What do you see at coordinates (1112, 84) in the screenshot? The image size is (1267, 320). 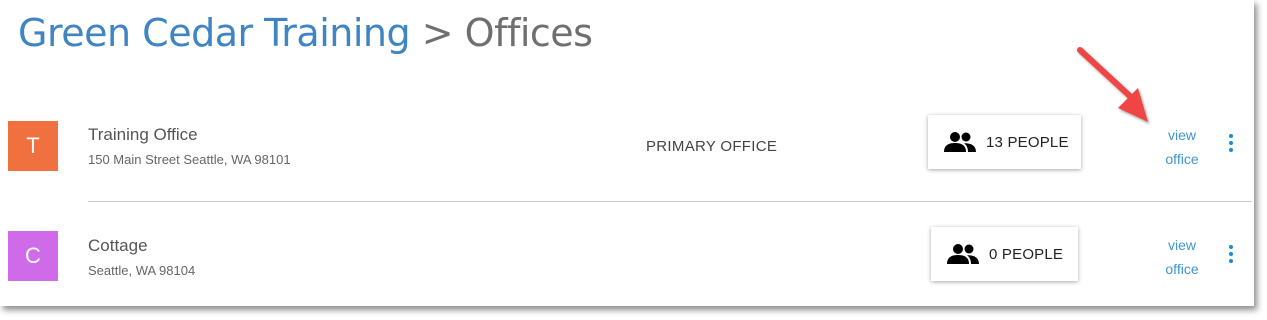 I see `annotation-arrow-icon` at bounding box center [1112, 84].